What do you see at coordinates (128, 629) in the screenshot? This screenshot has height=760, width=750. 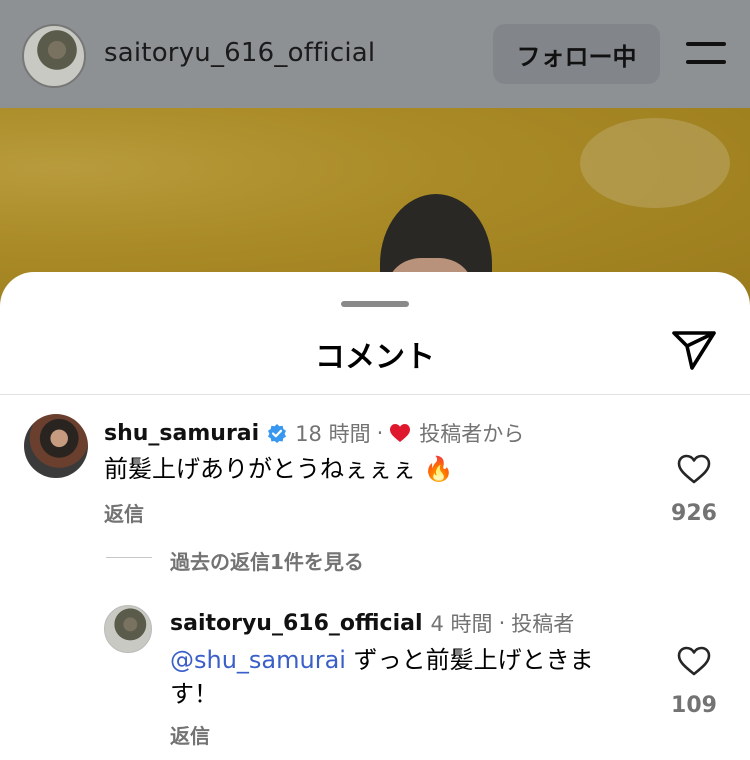 I see `reply-avatar` at bounding box center [128, 629].